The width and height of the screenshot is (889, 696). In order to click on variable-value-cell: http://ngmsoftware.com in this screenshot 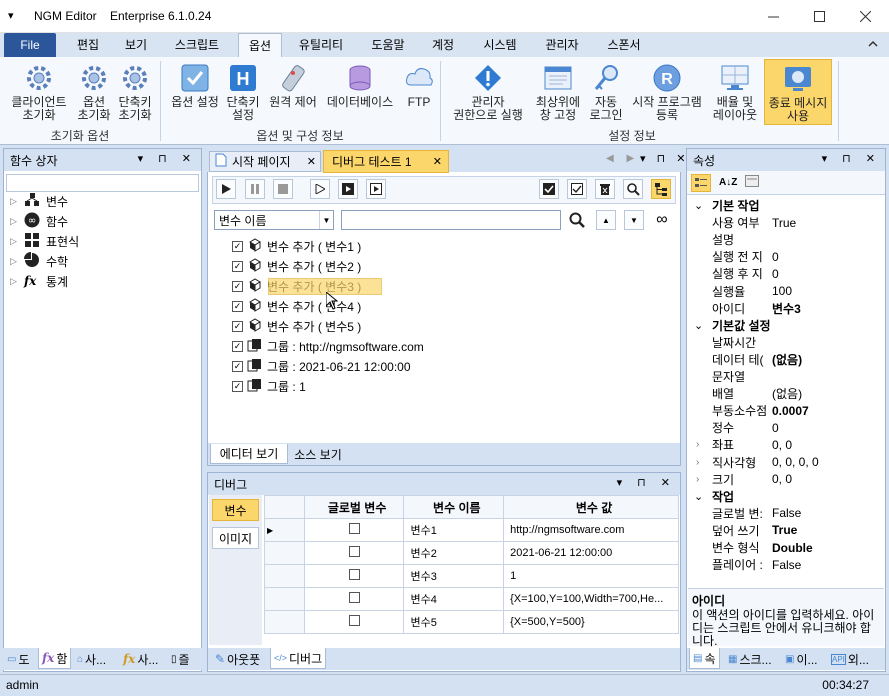, I will do `click(591, 530)`.